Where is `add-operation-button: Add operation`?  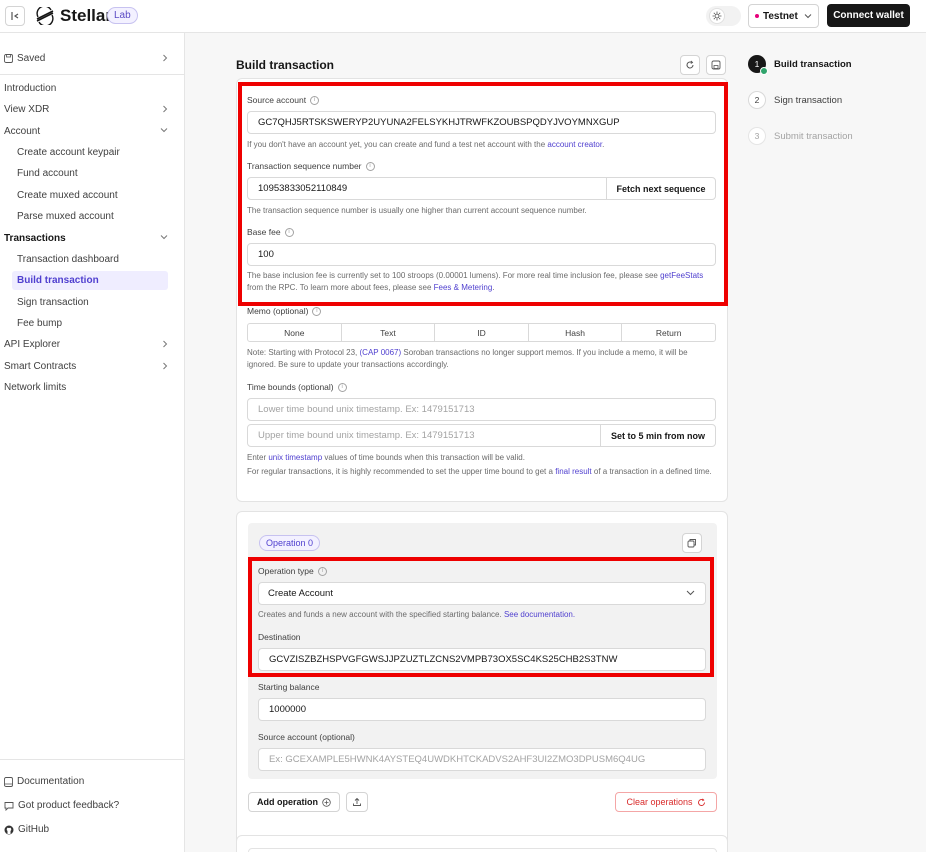
add-operation-button: Add operation is located at coordinates (294, 802).